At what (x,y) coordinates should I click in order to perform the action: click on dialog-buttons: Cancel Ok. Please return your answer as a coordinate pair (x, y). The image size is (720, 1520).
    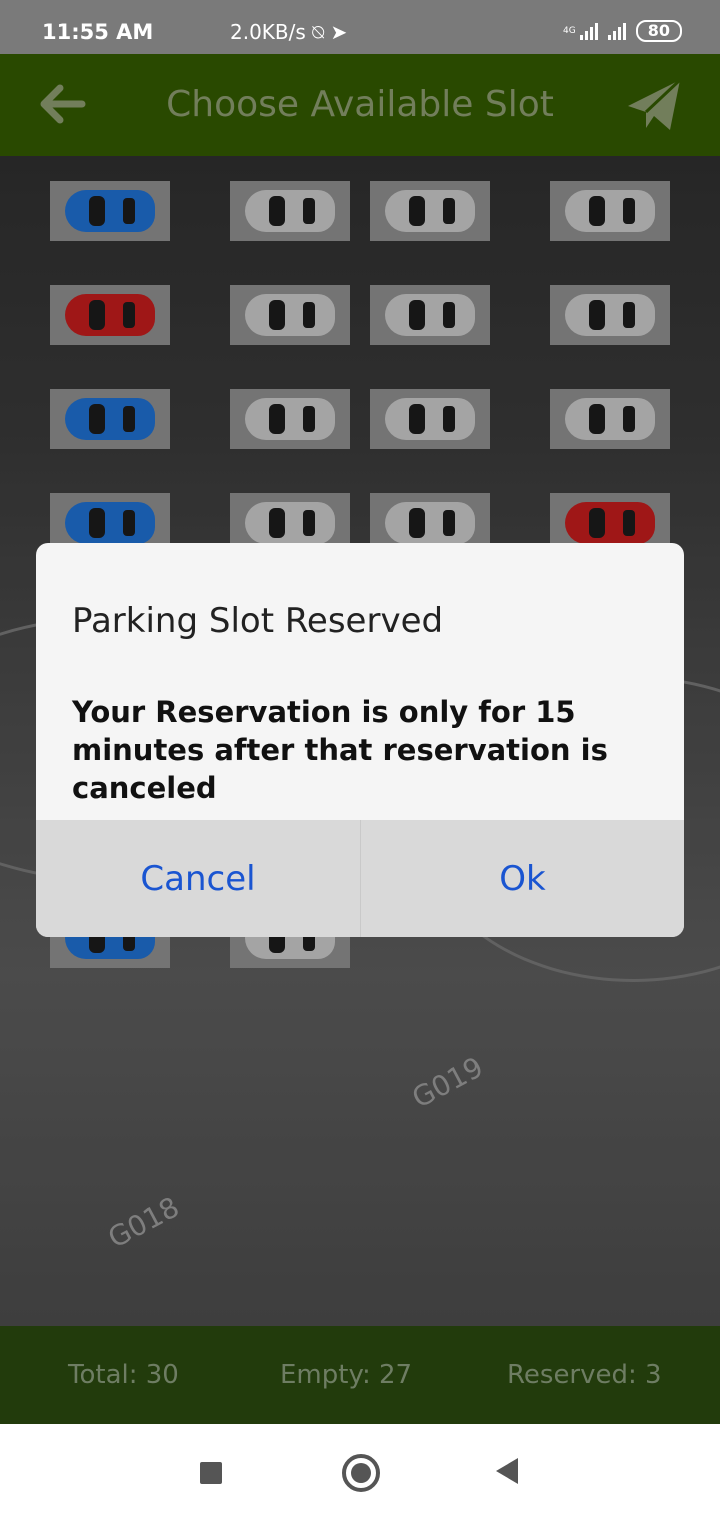
    Looking at the image, I should click on (360, 878).